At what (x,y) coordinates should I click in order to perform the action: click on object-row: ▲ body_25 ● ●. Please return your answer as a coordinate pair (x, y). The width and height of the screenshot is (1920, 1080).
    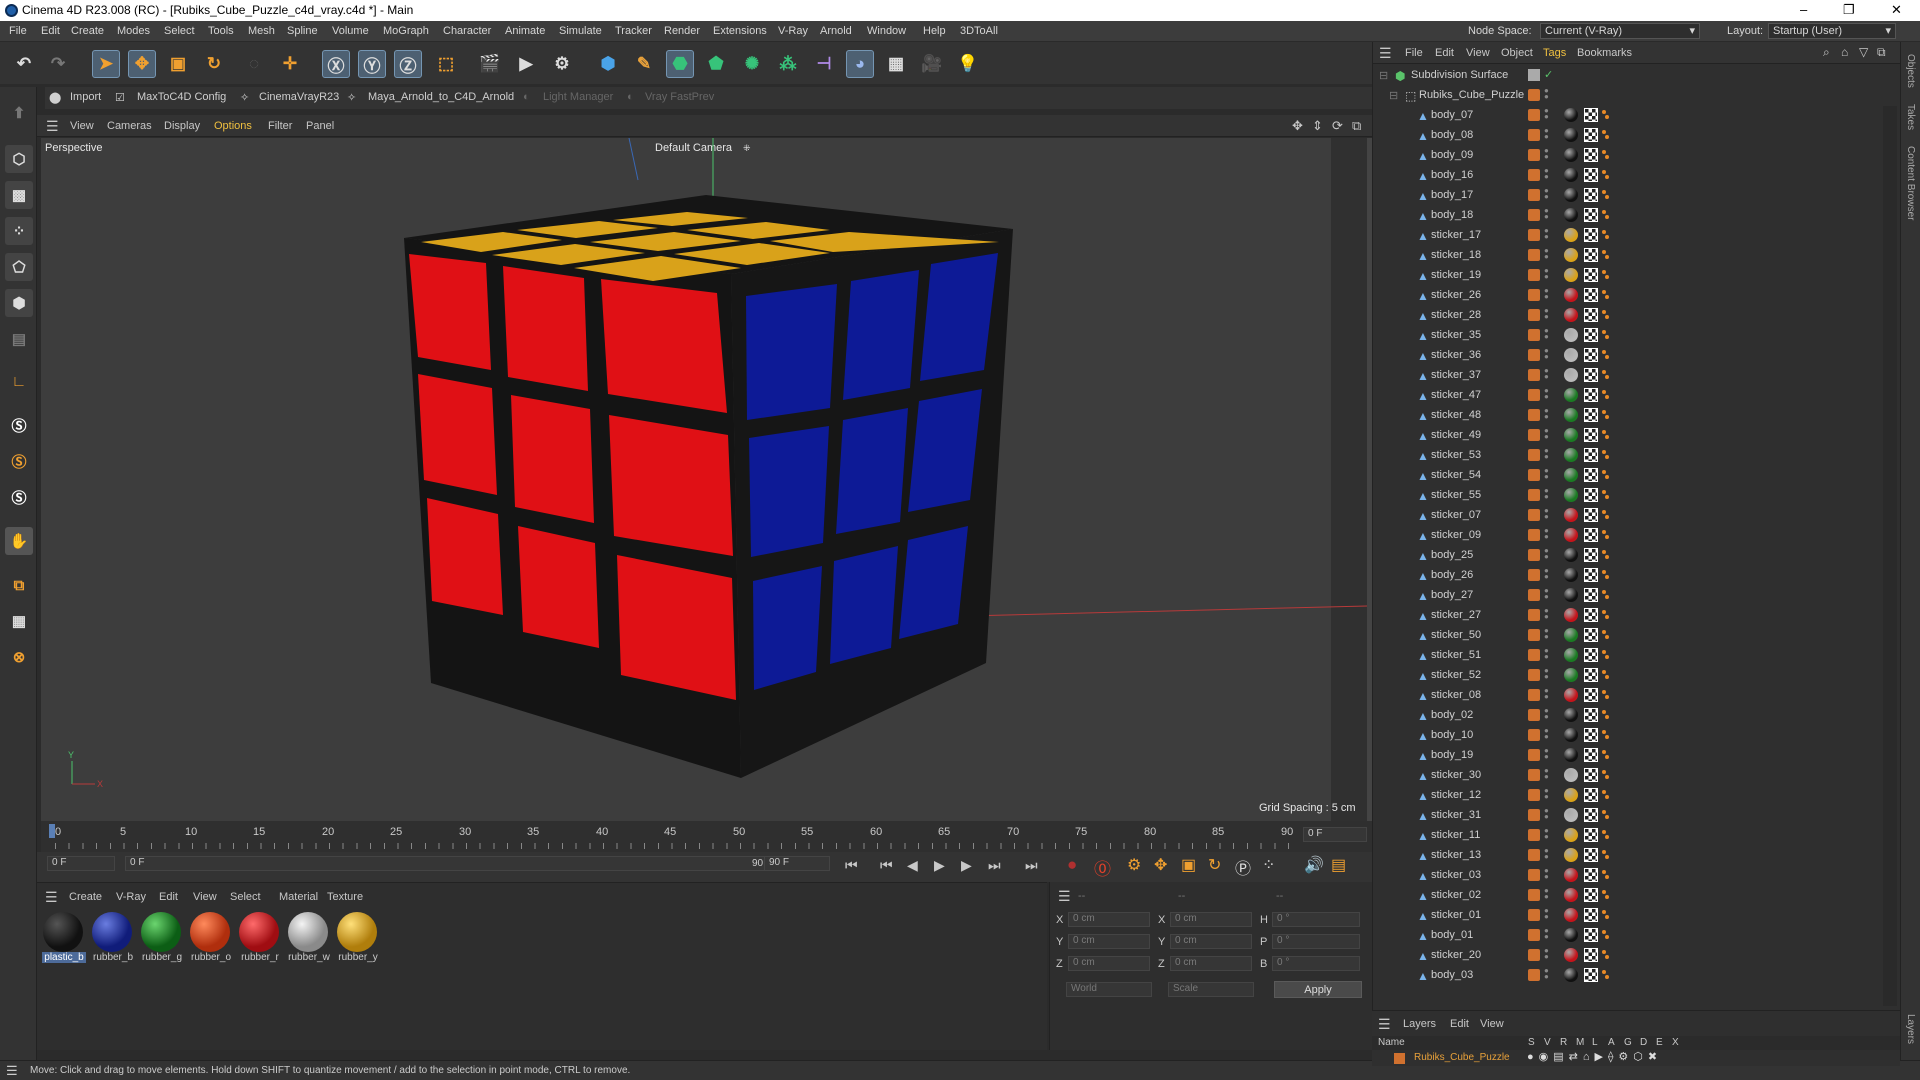
    Looking at the image, I should click on (1628, 556).